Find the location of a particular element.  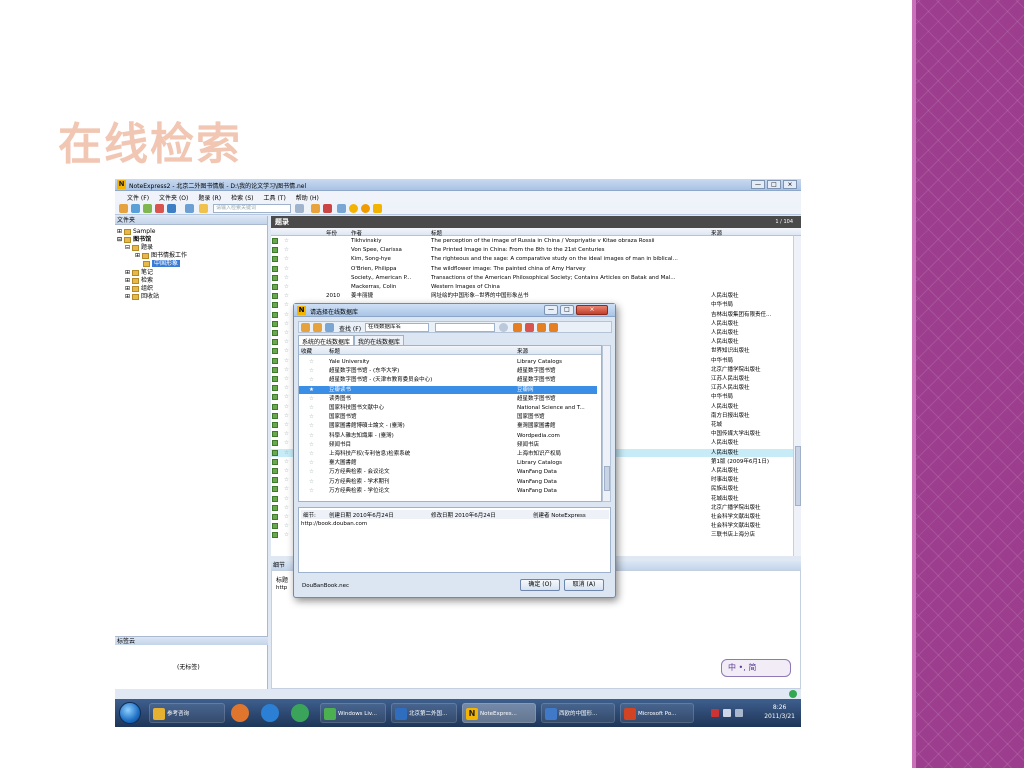

tree-item-china-image: 中国形象 is located at coordinates (162, 264).